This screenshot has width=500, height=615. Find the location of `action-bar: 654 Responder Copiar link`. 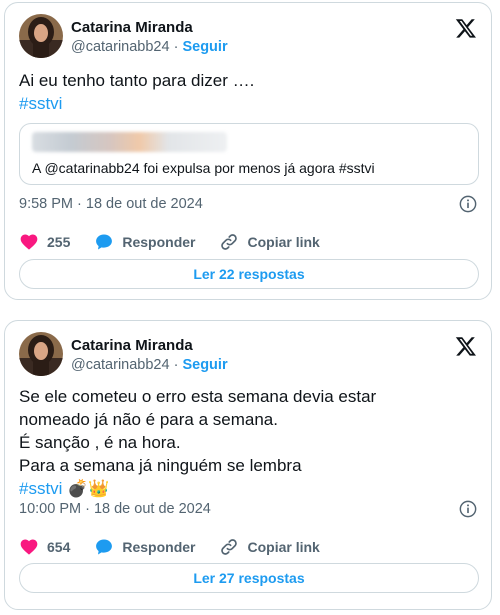

action-bar: 654 Responder Copiar link is located at coordinates (181, 547).